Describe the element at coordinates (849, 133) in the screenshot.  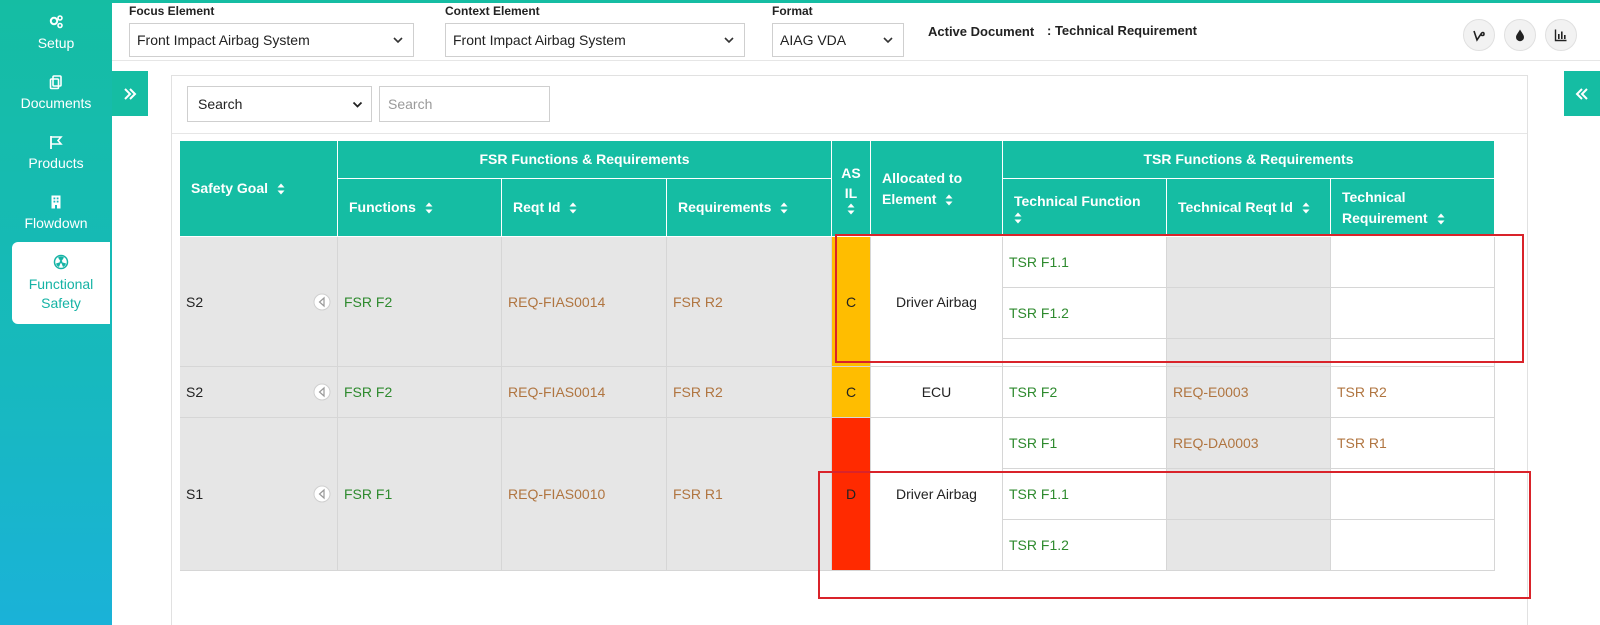
I see `card-divider` at that location.